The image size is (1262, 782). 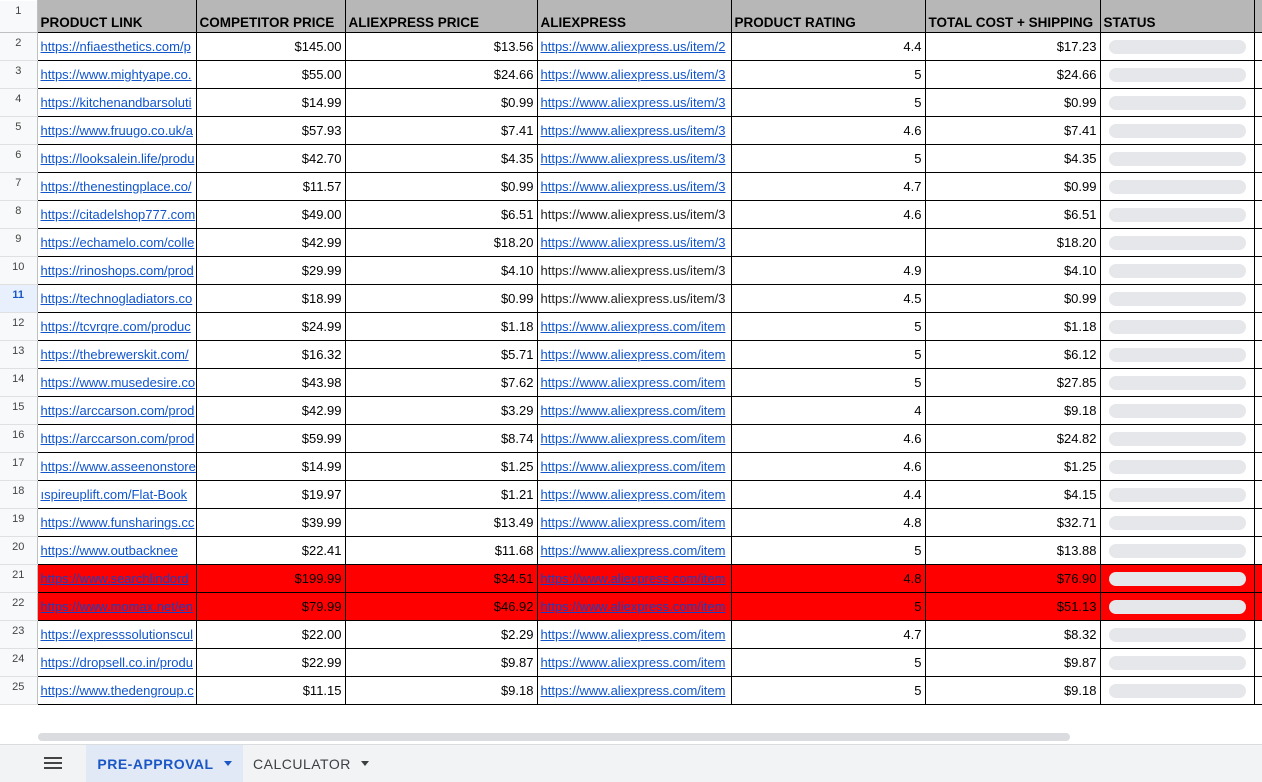 What do you see at coordinates (1013, 270) in the screenshot?
I see `total-cost-cell: $4.10` at bounding box center [1013, 270].